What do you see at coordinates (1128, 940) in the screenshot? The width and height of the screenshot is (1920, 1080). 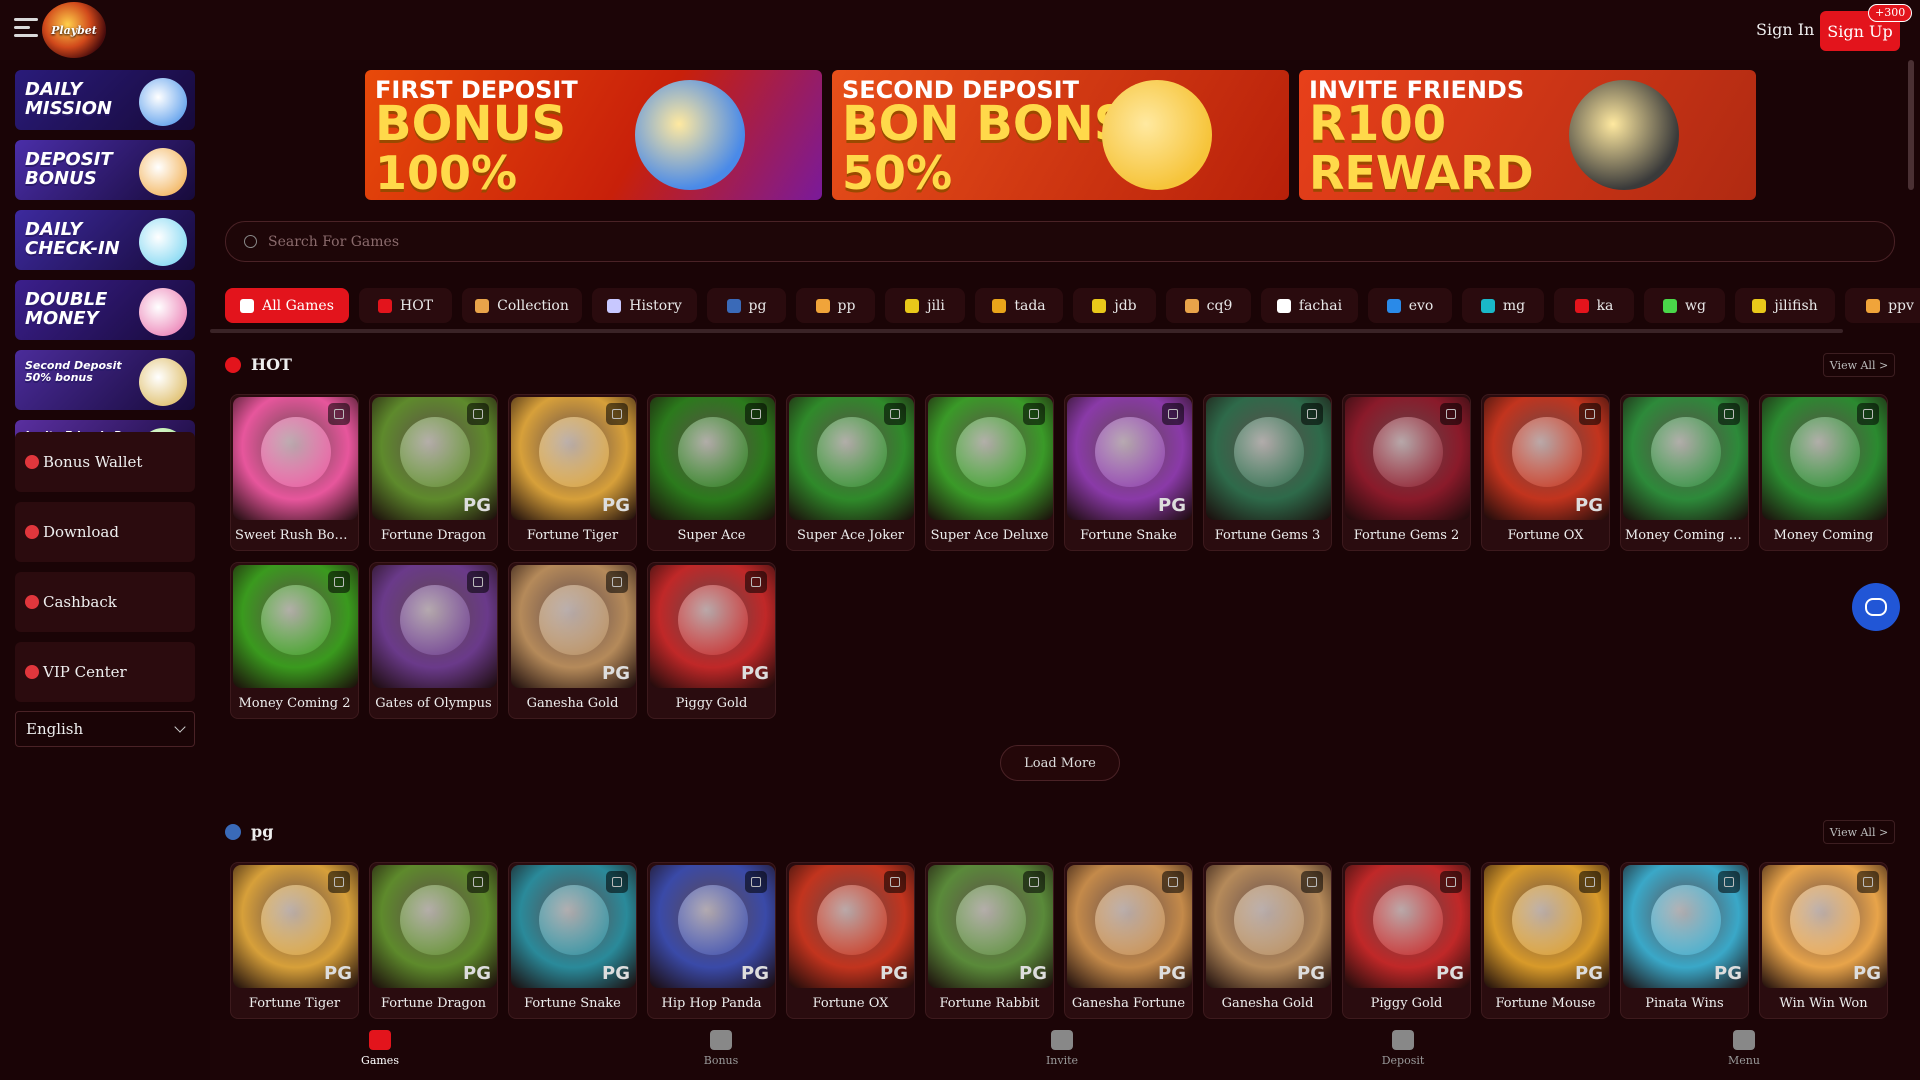 I see `game-card: PG Ganesha Fortune` at bounding box center [1128, 940].